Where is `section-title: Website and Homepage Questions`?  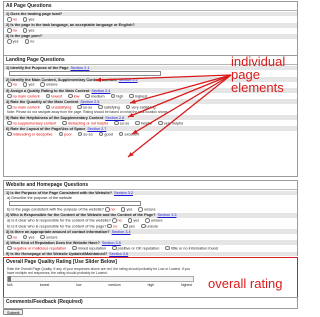 section-title: Website and Homepage Questions is located at coordinates (150, 185).